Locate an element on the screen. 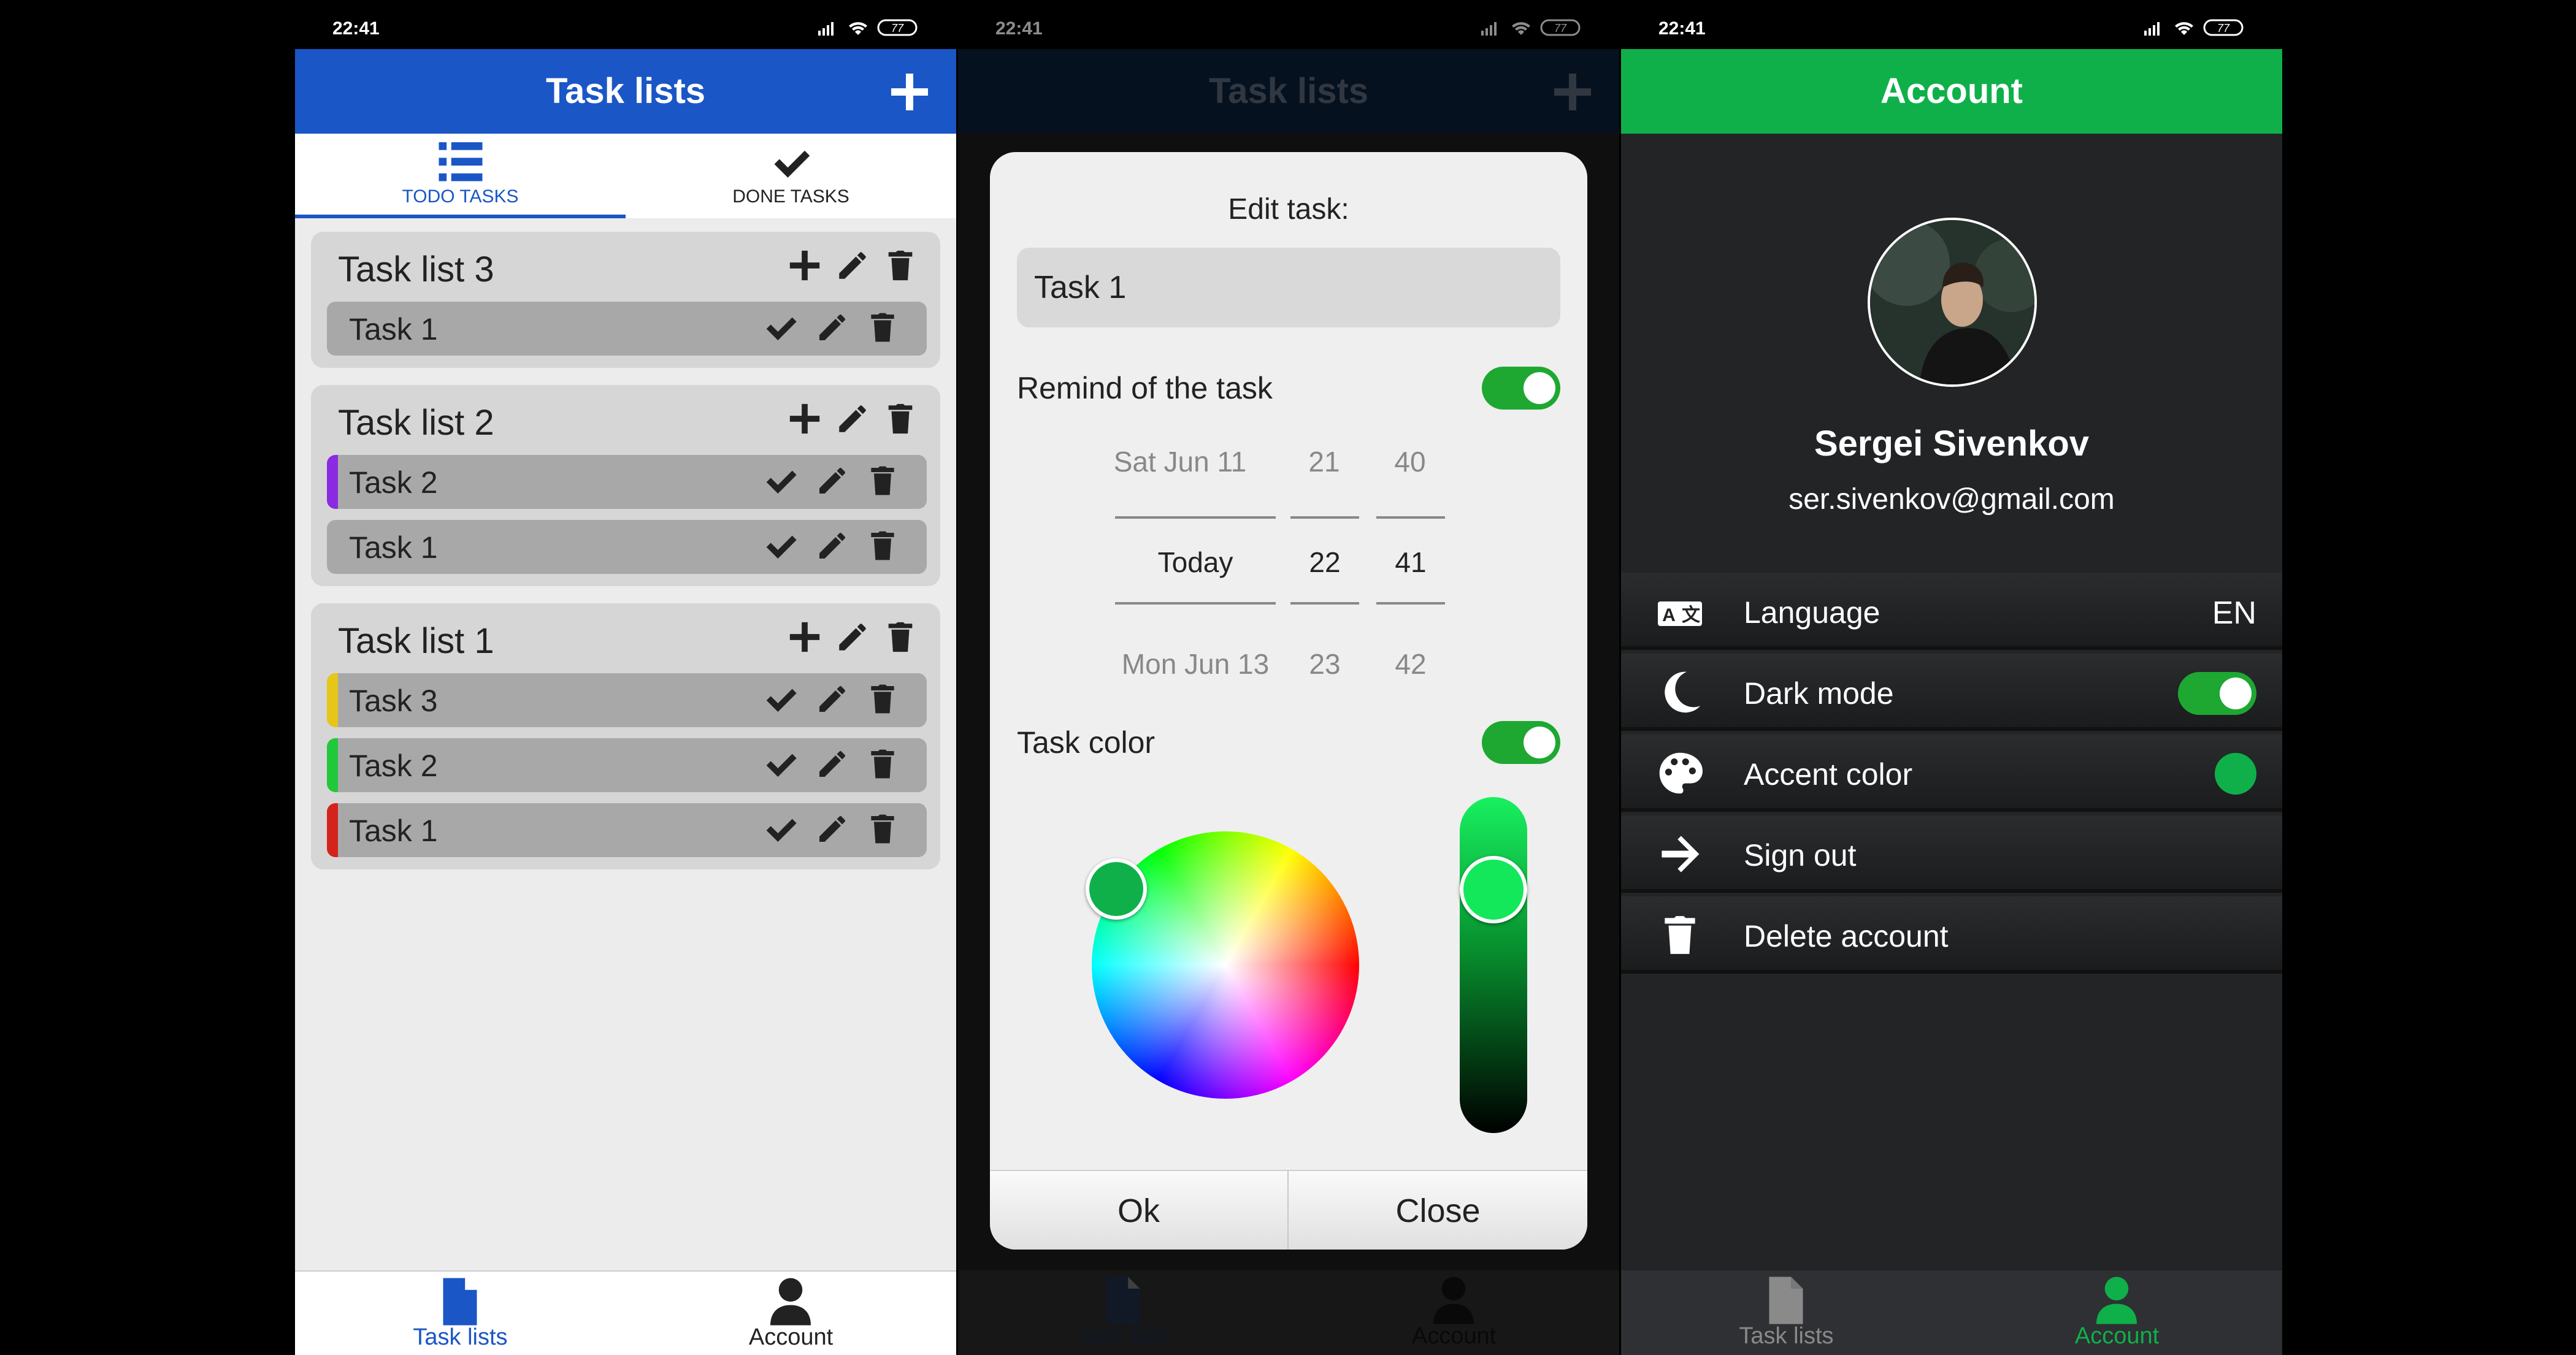  dark-mode-toggle is located at coordinates (2217, 693).